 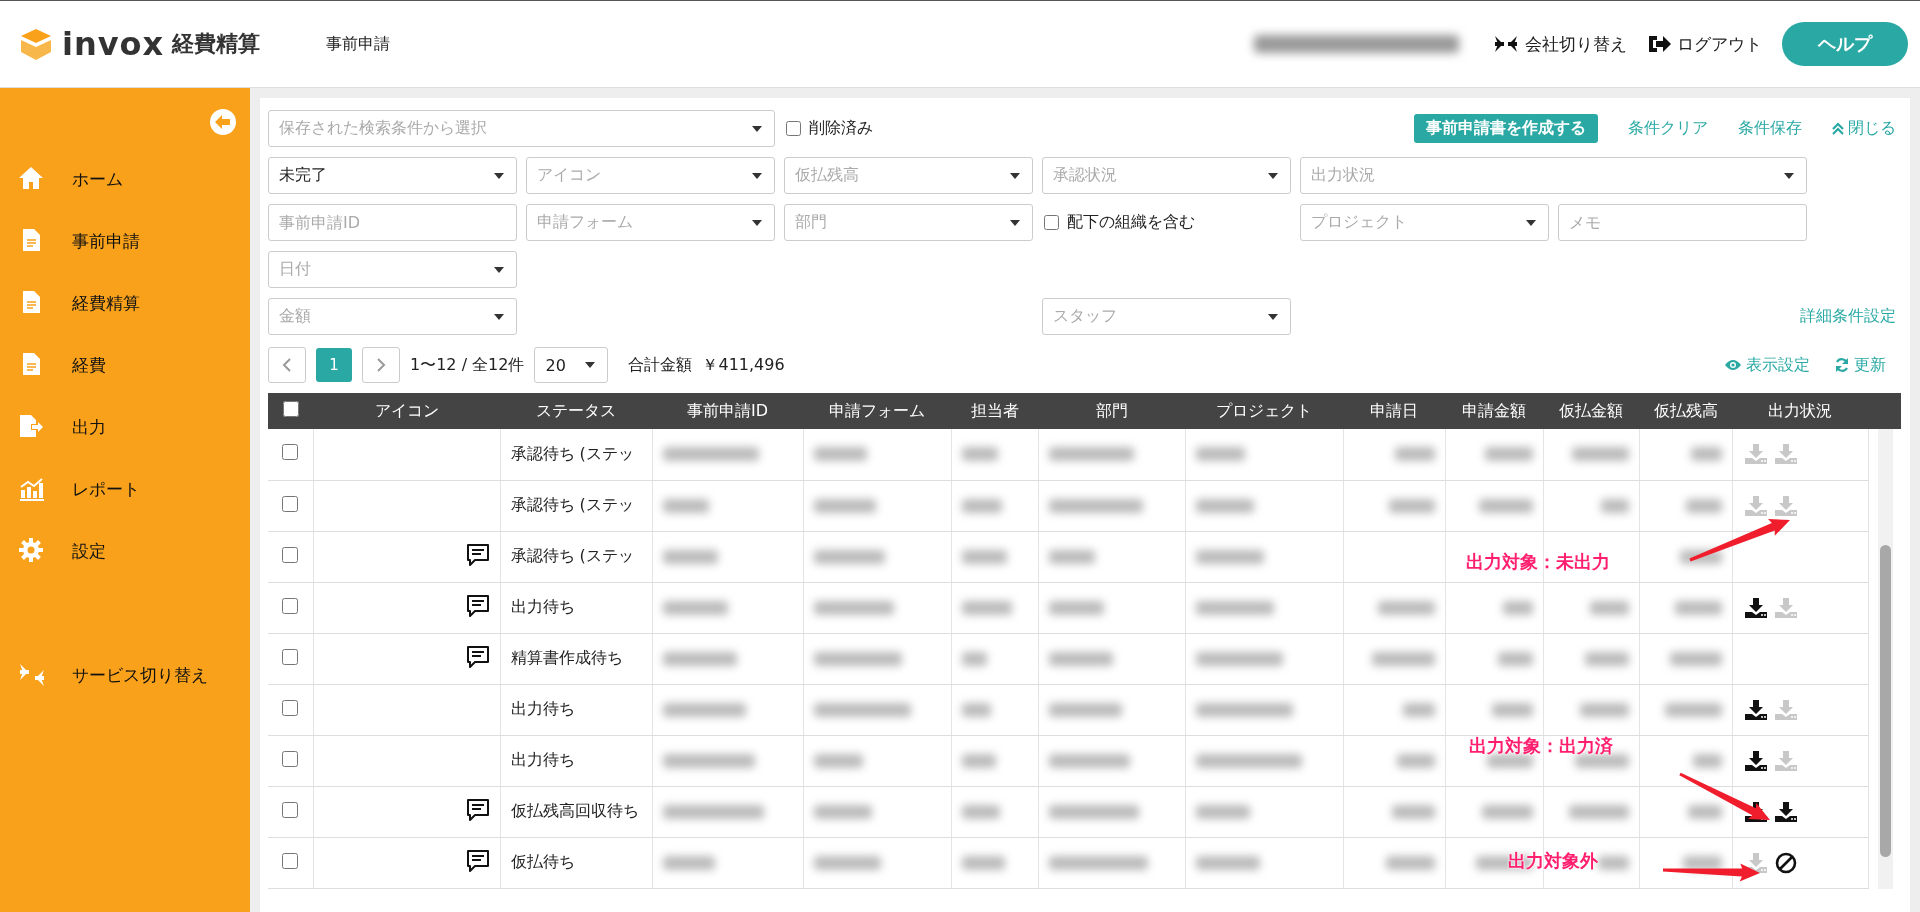 I want to click on sidebar-item: ホーム, so click(x=125, y=179).